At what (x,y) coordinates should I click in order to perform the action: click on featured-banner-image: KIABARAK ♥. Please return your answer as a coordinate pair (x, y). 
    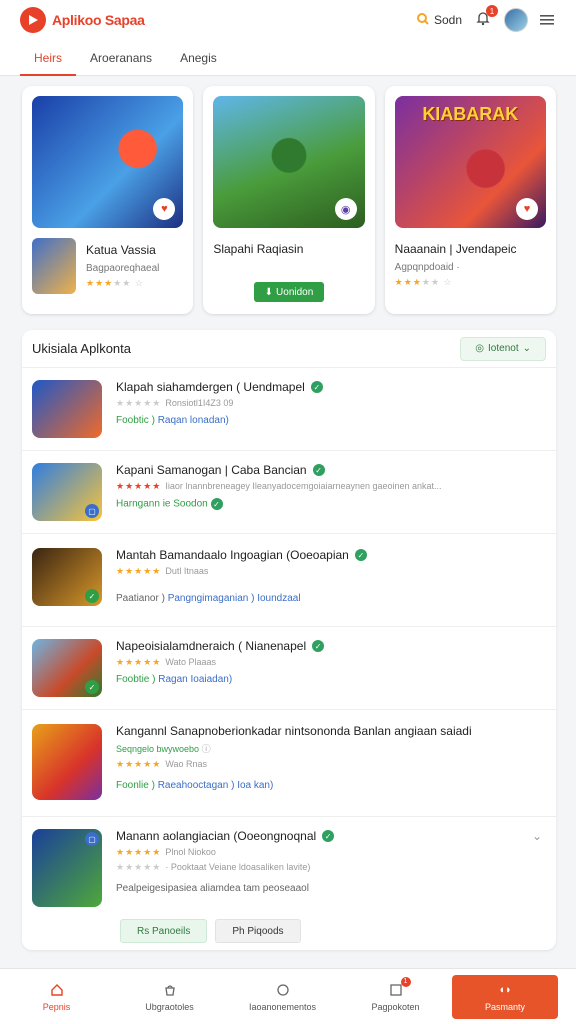
    Looking at the image, I should click on (470, 162).